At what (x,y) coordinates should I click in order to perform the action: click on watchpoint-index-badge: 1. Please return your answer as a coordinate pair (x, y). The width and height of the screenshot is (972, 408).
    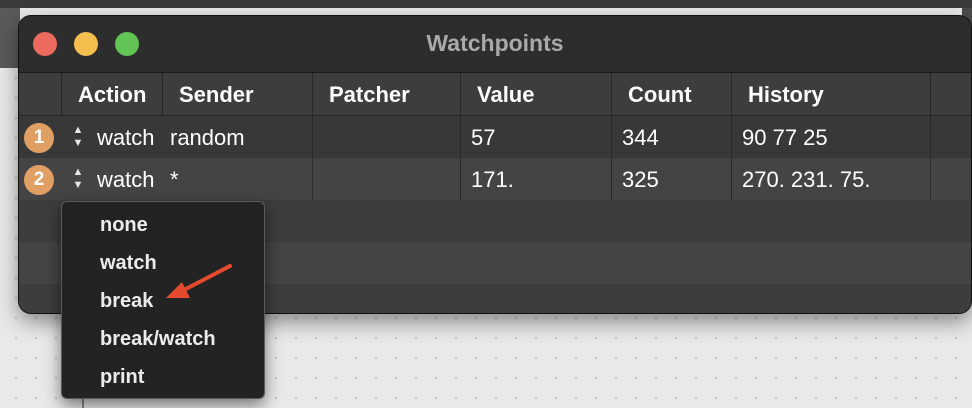
    Looking at the image, I should click on (39, 138).